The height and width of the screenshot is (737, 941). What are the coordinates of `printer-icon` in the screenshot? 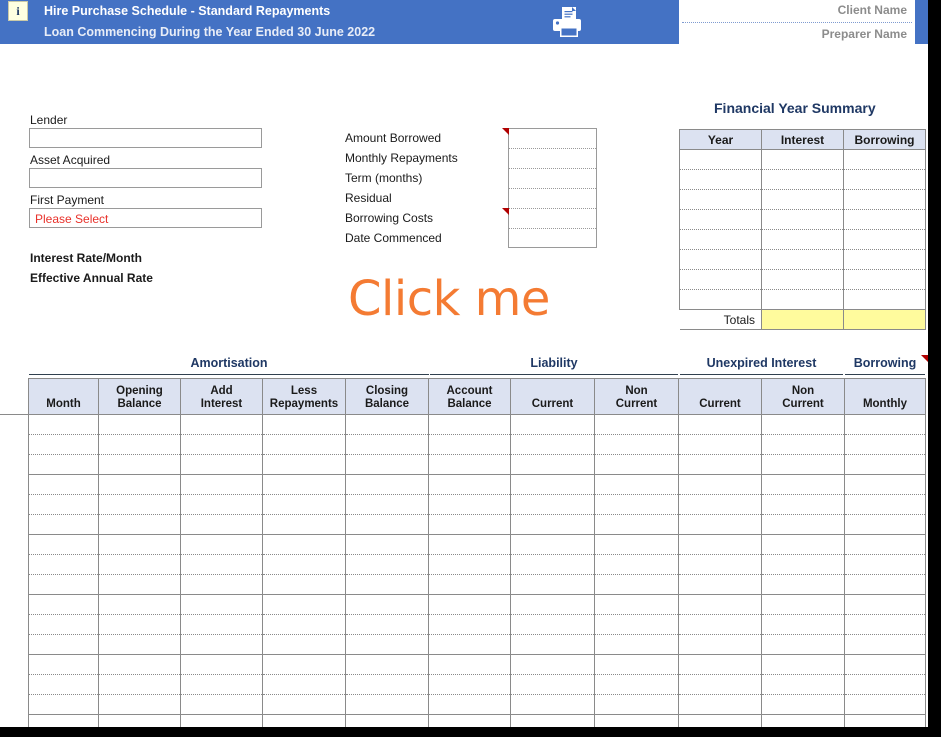 It's located at (567, 22).